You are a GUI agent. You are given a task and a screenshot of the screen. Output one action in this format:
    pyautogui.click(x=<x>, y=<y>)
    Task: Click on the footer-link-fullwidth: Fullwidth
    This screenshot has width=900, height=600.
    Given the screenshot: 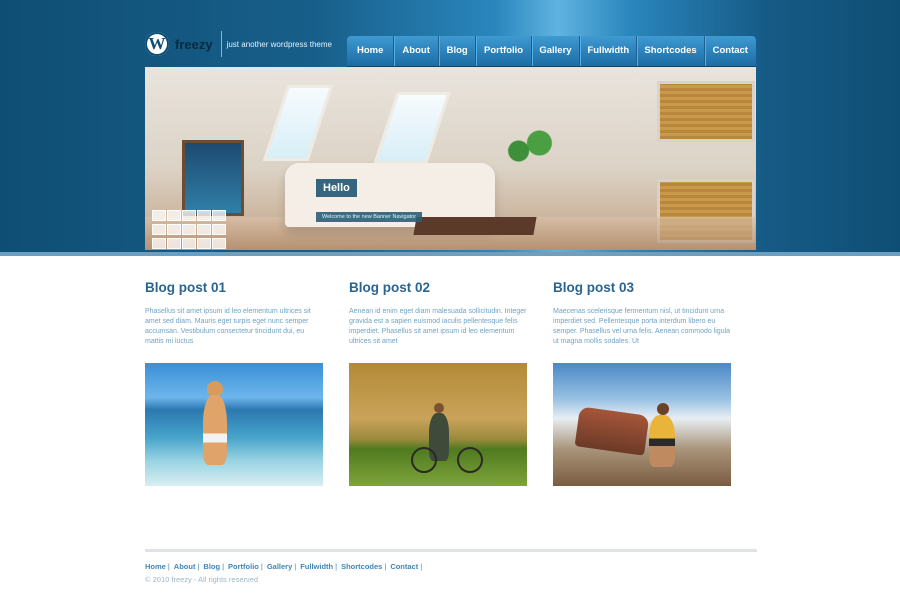 What is the action you would take?
    pyautogui.click(x=316, y=566)
    